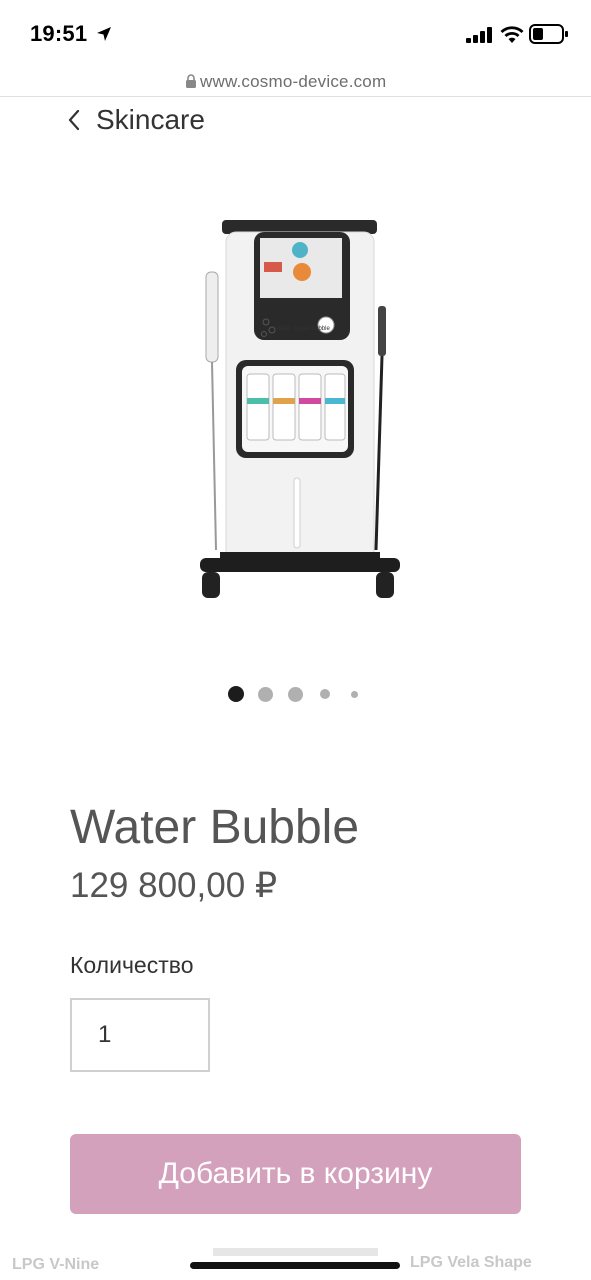 The image size is (591, 1280). What do you see at coordinates (104, 34) in the screenshot?
I see `location-arrow-icon` at bounding box center [104, 34].